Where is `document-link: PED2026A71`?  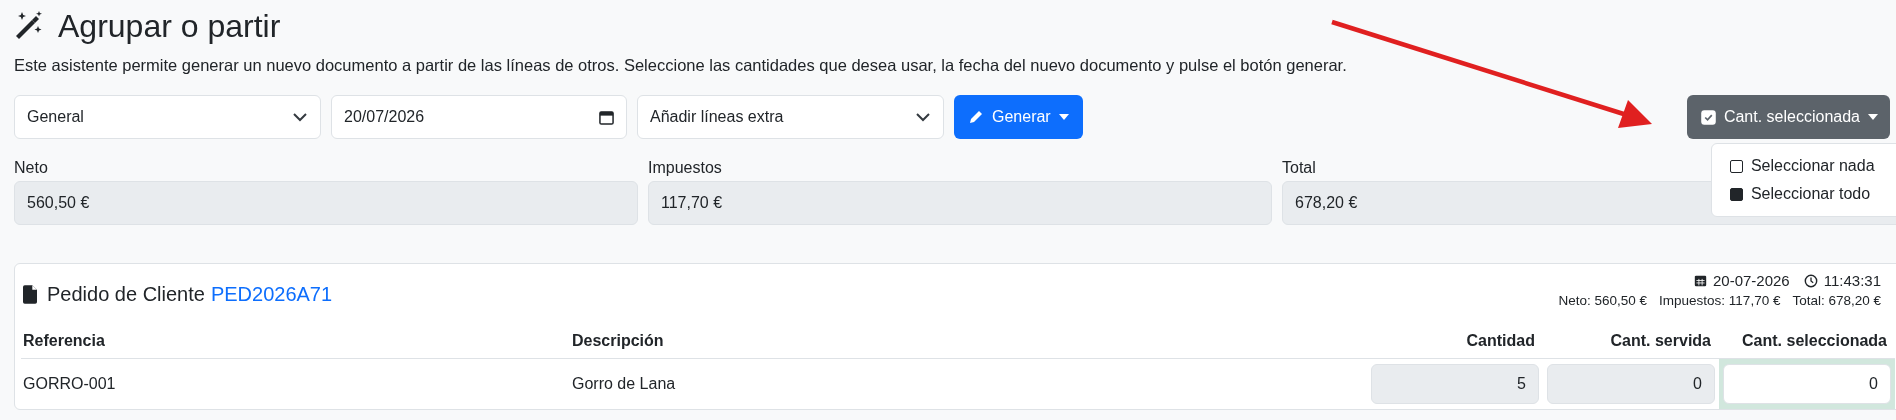
document-link: PED2026A71 is located at coordinates (271, 294).